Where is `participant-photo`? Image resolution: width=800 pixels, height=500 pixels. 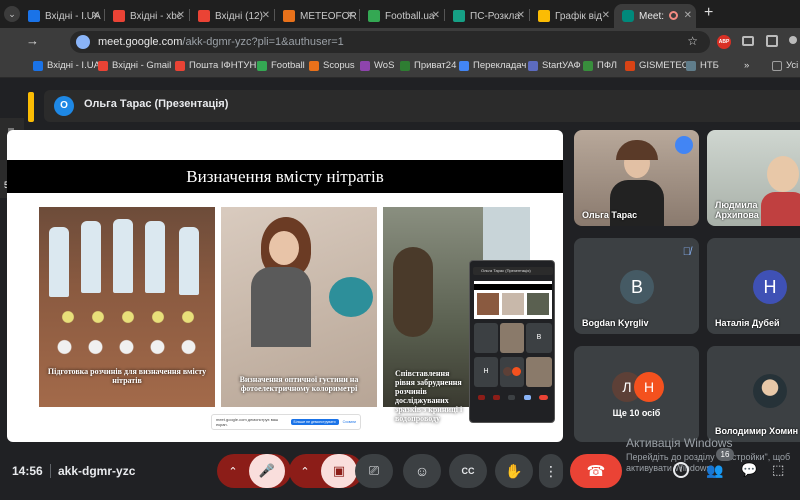 participant-photo is located at coordinates (770, 391).